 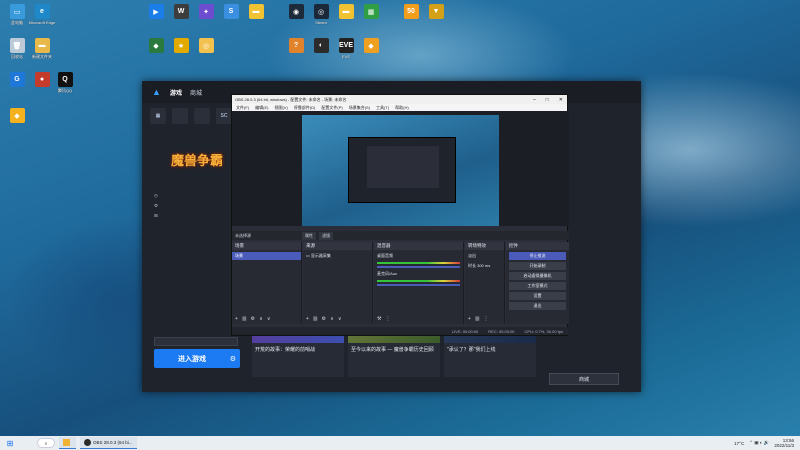 I want to click on desktop-icon: G, so click(x=17, y=80).